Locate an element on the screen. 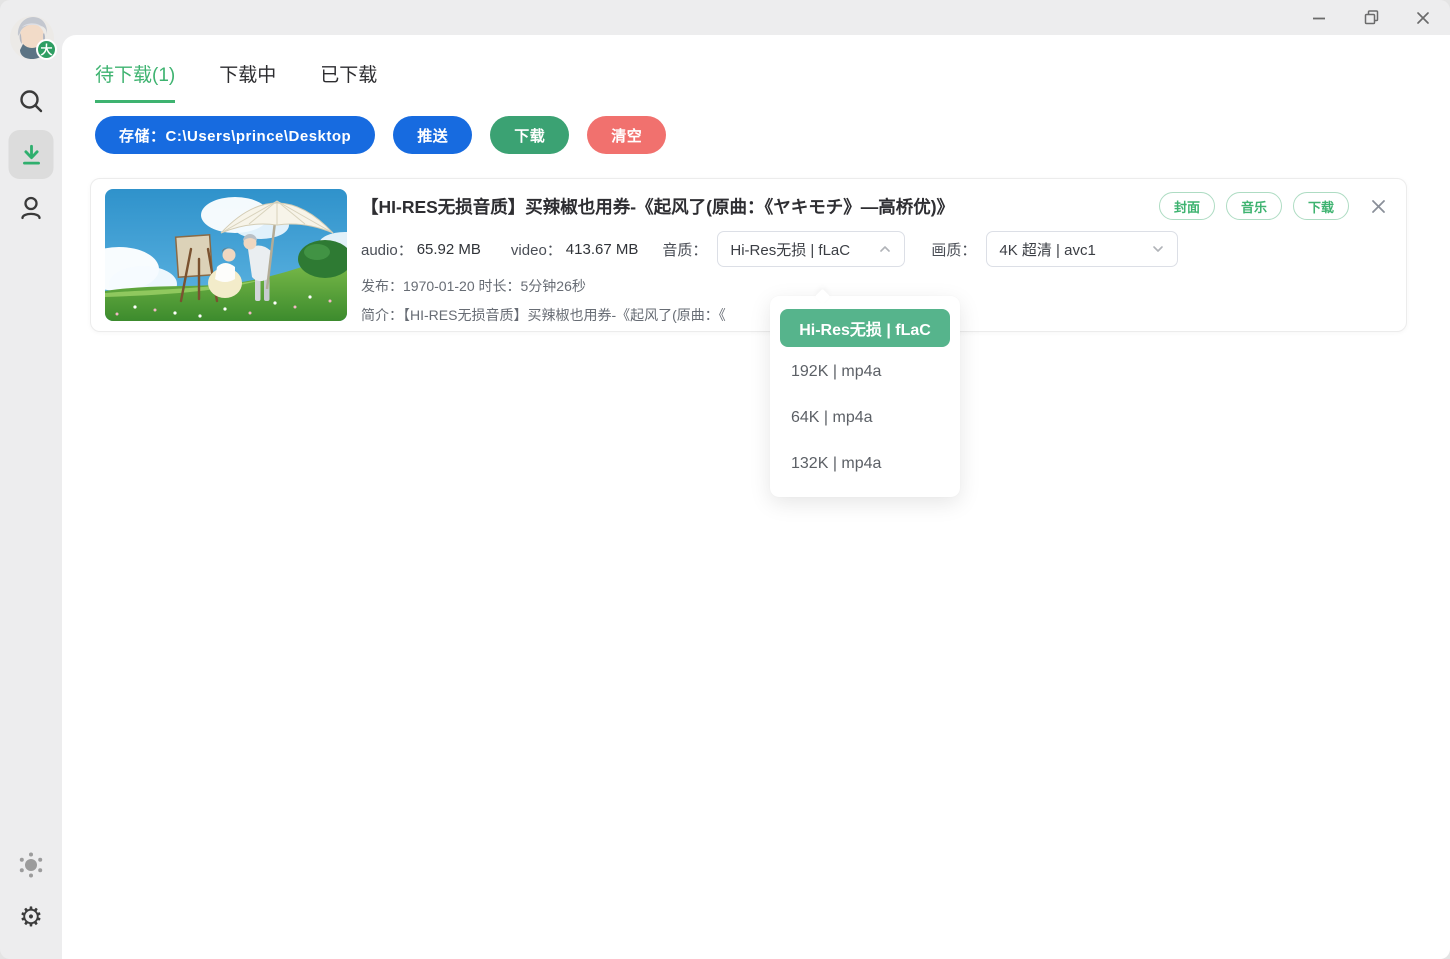 The image size is (1450, 959). publish-line: 发布：1970-01-20 时长：5分钟26秒 is located at coordinates (876, 286).